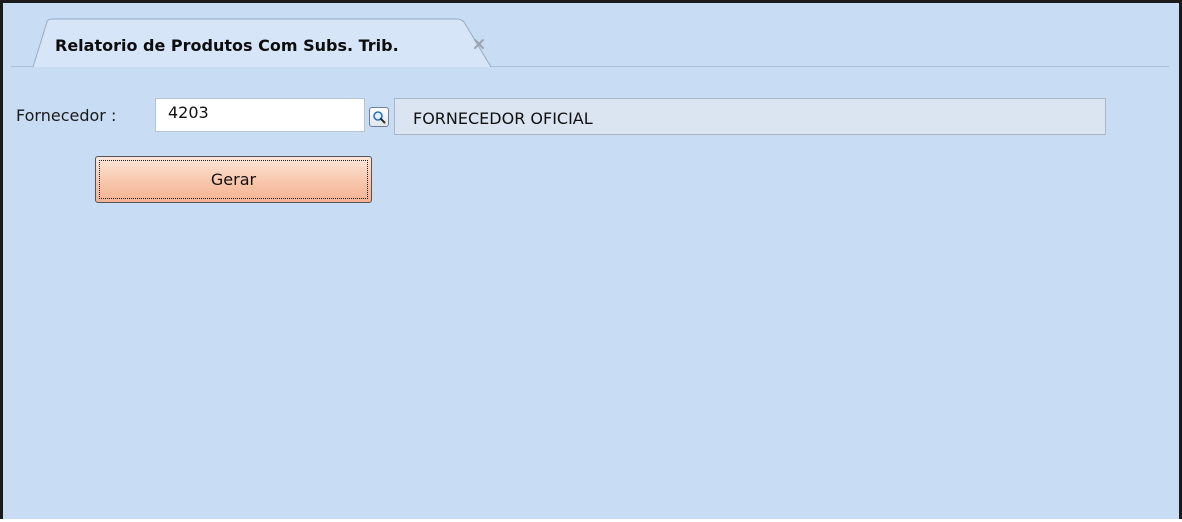 The image size is (1182, 522). I want to click on supplier-name-display: FORNECEDOR OFICIAL, so click(750, 116).